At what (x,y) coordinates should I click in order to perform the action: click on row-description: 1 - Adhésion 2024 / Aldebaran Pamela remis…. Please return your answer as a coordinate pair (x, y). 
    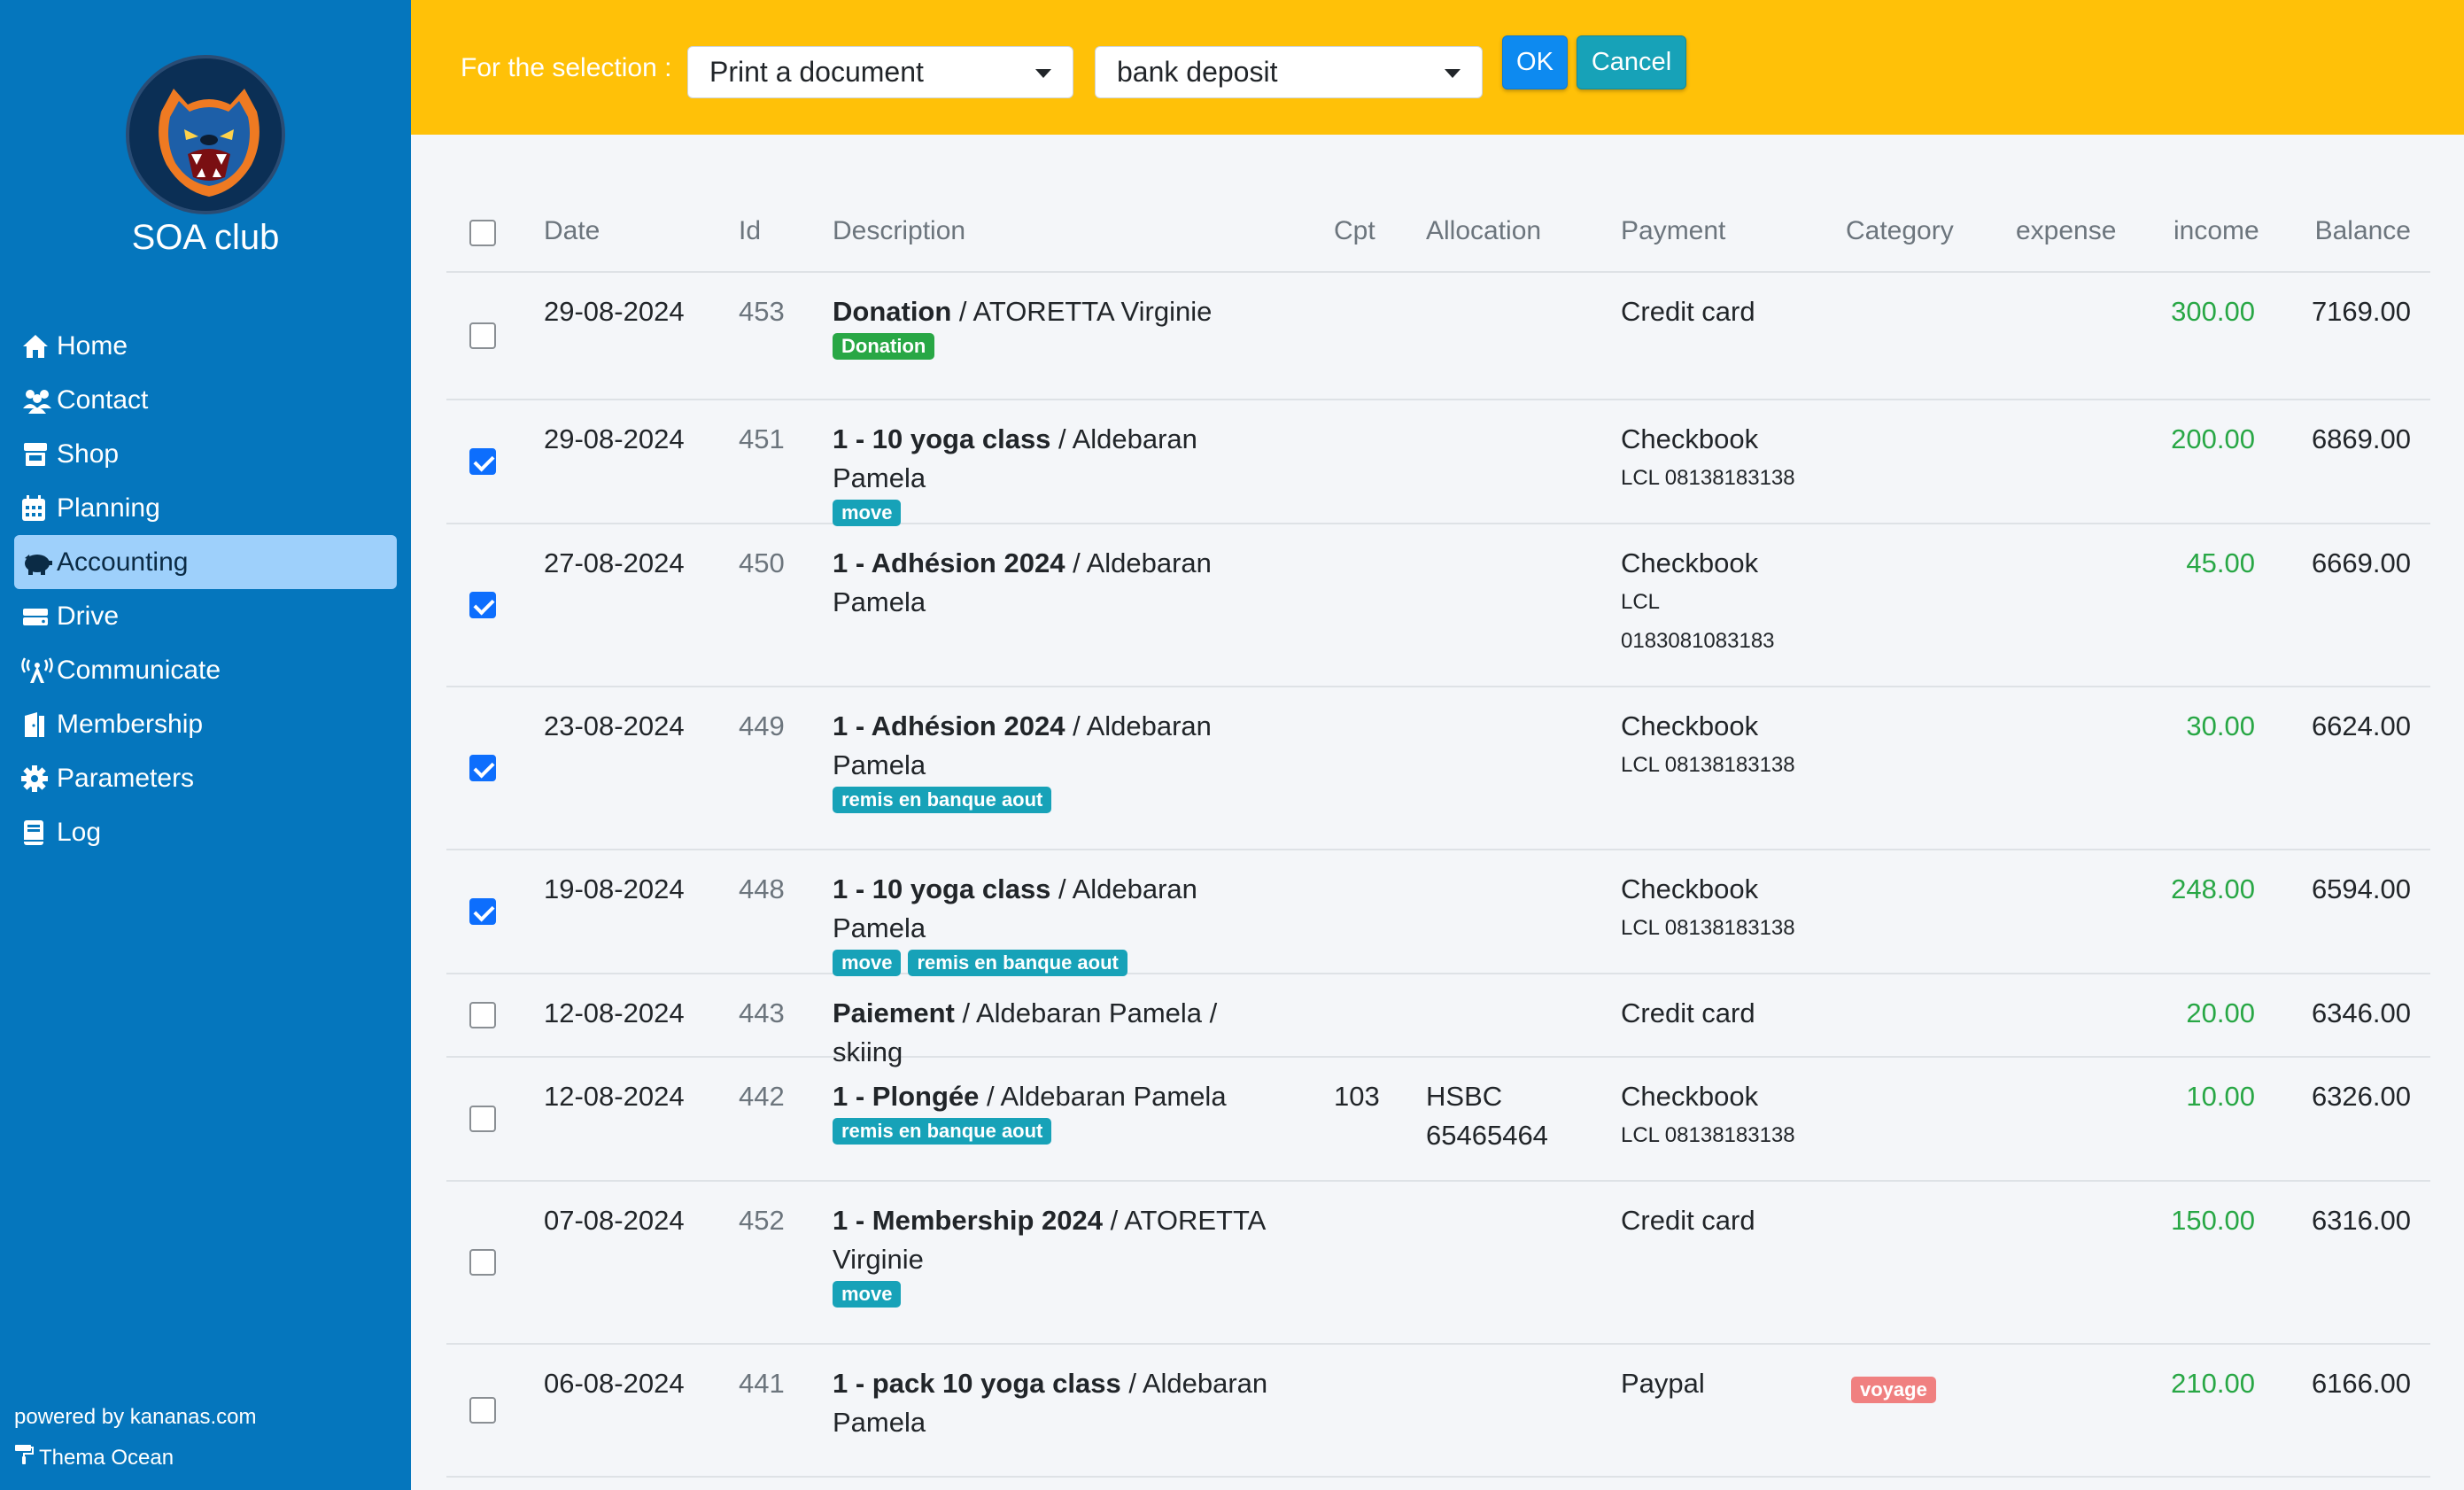
    Looking at the image, I should click on (1063, 760).